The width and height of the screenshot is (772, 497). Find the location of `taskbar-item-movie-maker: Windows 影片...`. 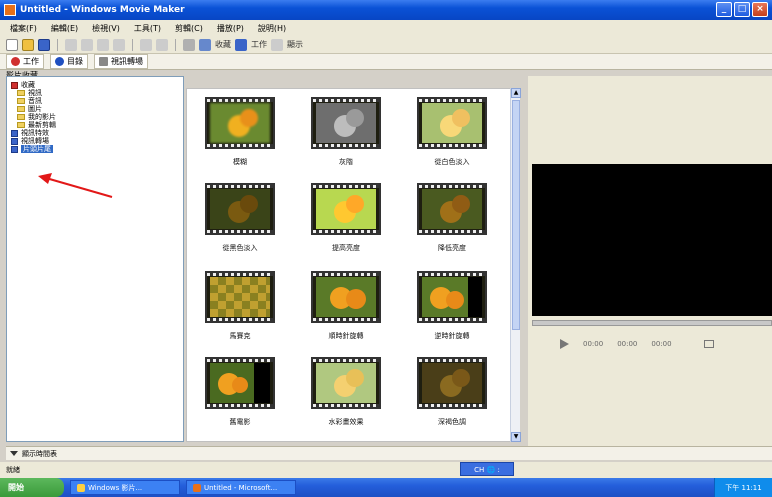

taskbar-item-movie-maker: Windows 影片... is located at coordinates (125, 487).